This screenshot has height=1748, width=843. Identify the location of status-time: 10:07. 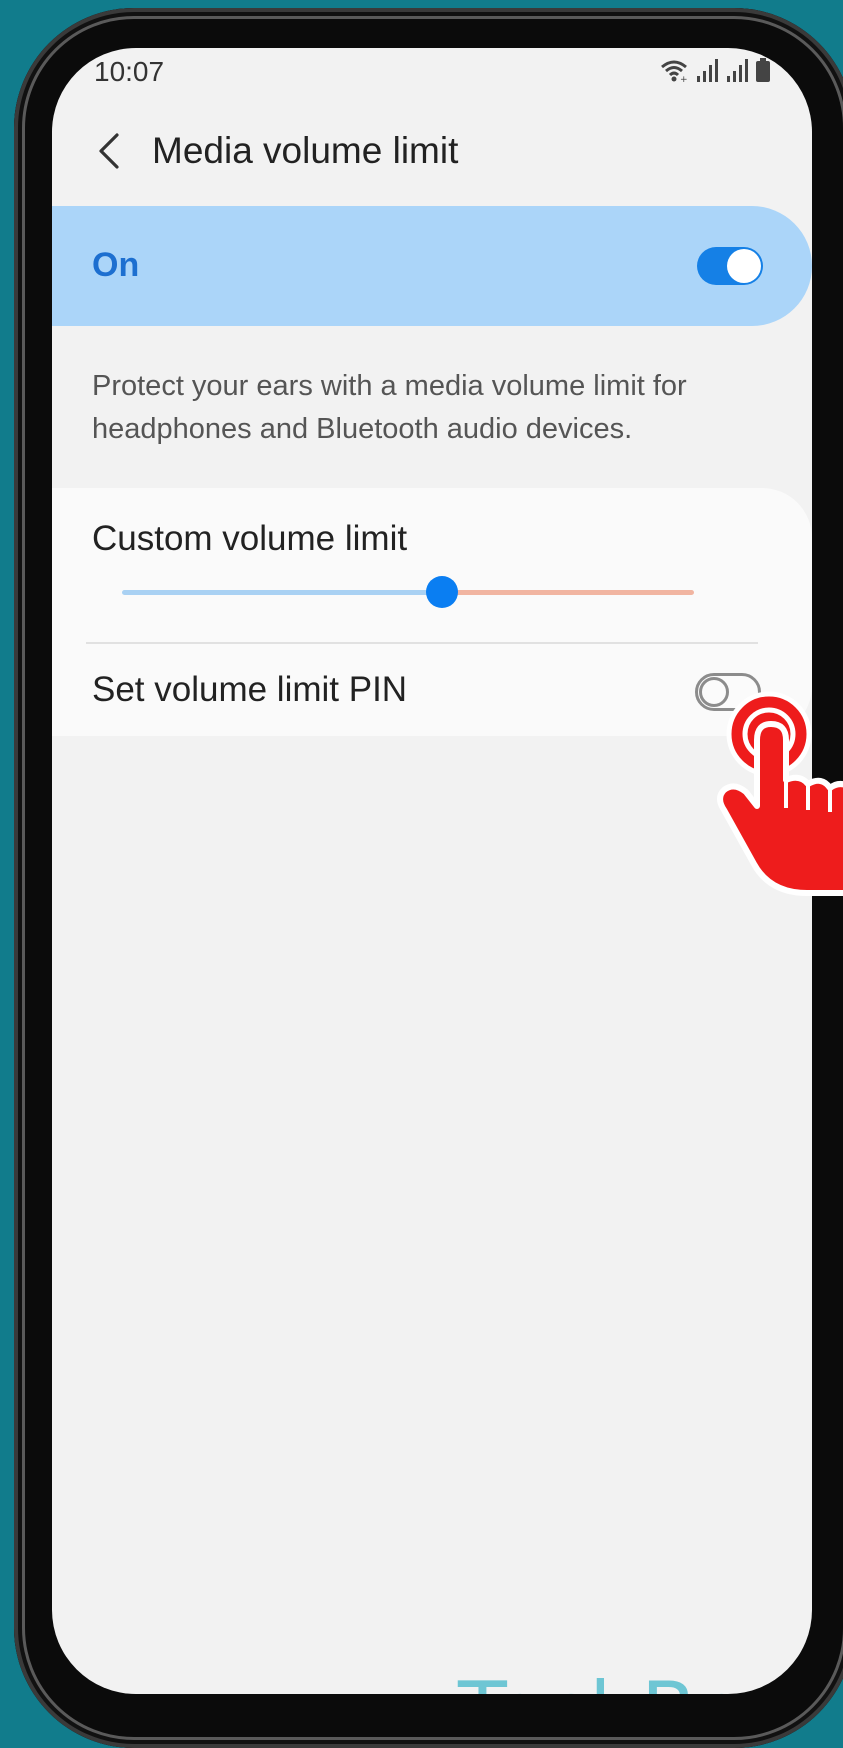
(129, 71).